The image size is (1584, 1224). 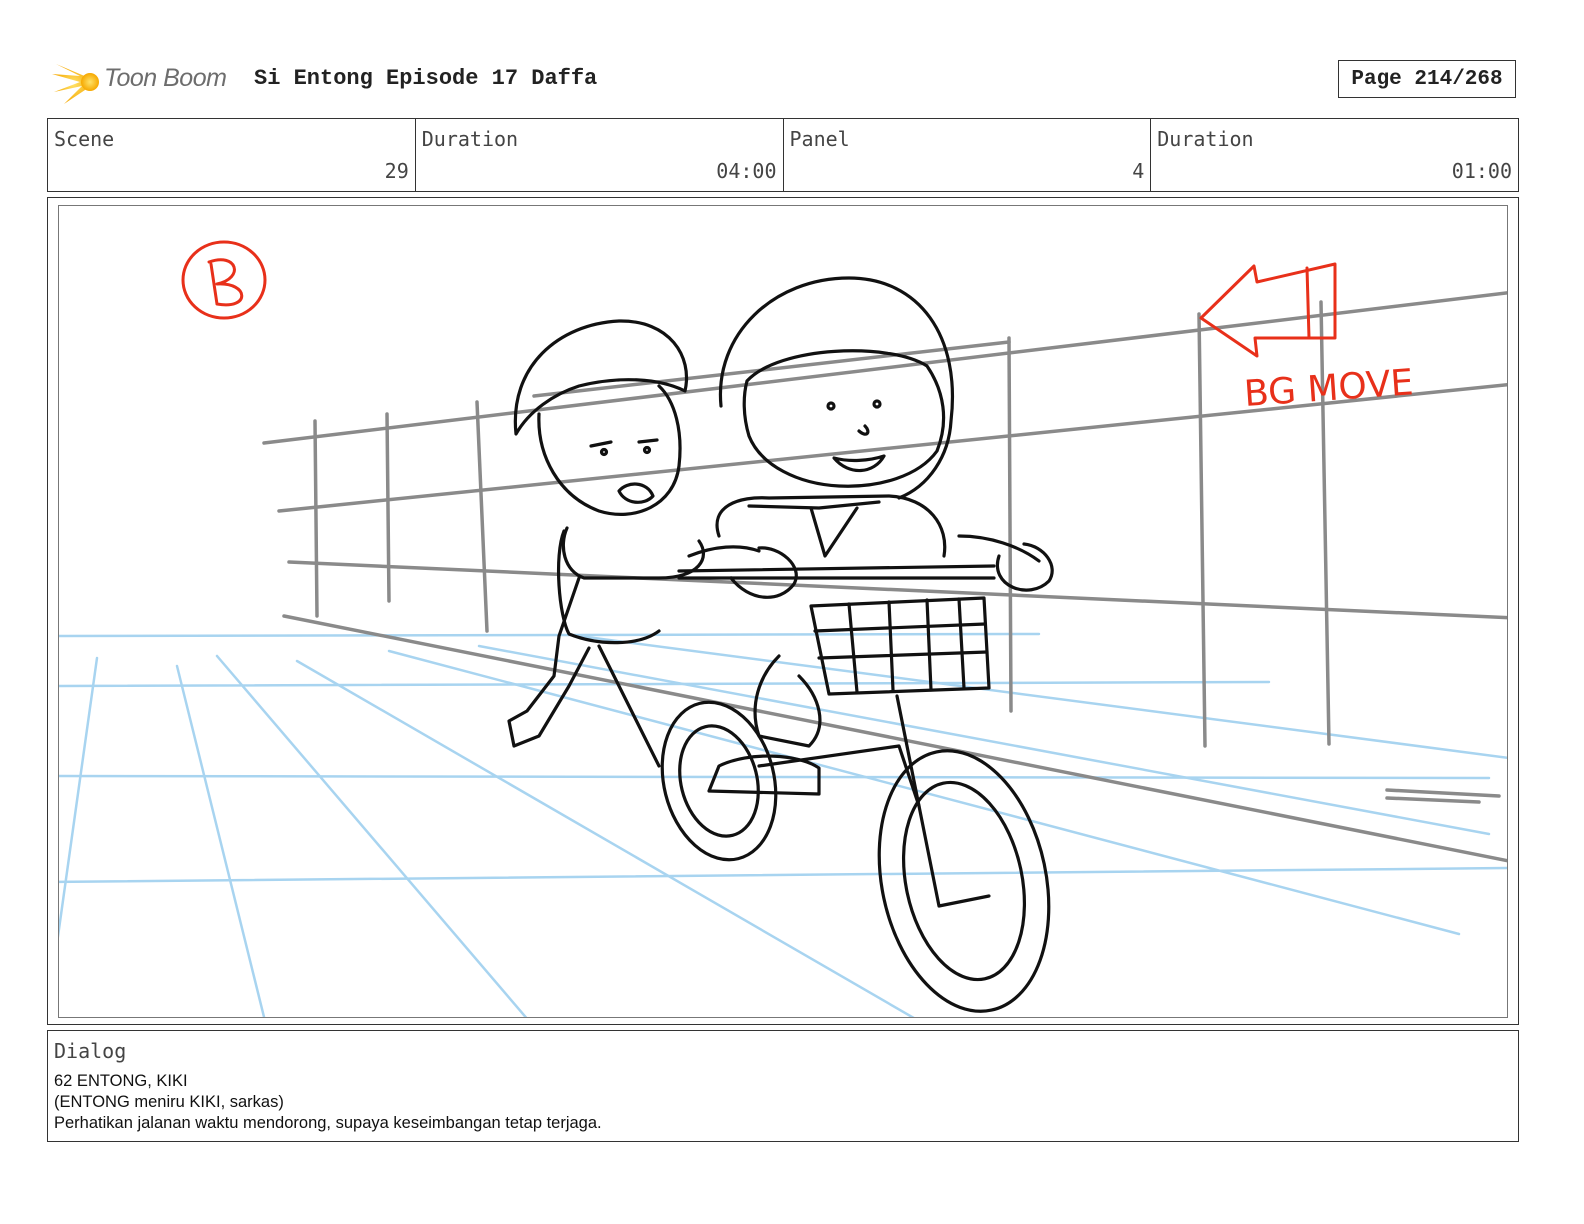 I want to click on info-cell-panel-duration: Duration 01:00, so click(x=1334, y=155).